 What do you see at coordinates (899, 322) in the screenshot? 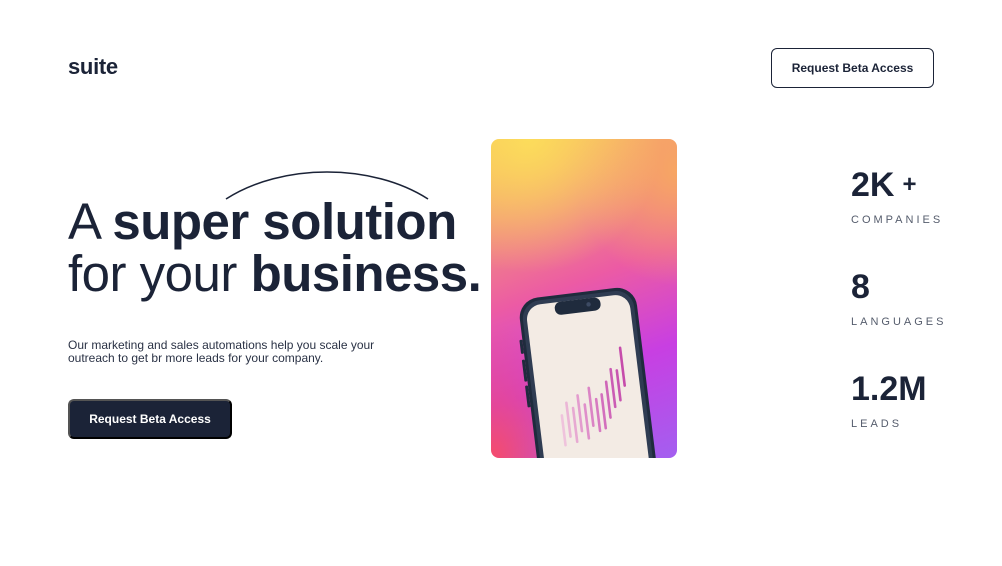
I see `stat-languages-label: LANGUAGES` at bounding box center [899, 322].